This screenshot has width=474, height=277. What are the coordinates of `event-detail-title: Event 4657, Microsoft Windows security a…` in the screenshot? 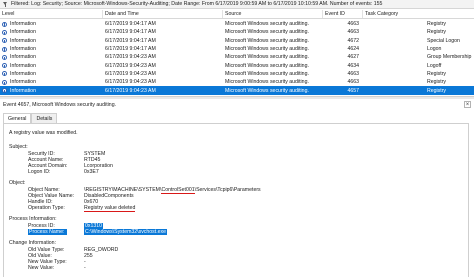 It's located at (60, 104).